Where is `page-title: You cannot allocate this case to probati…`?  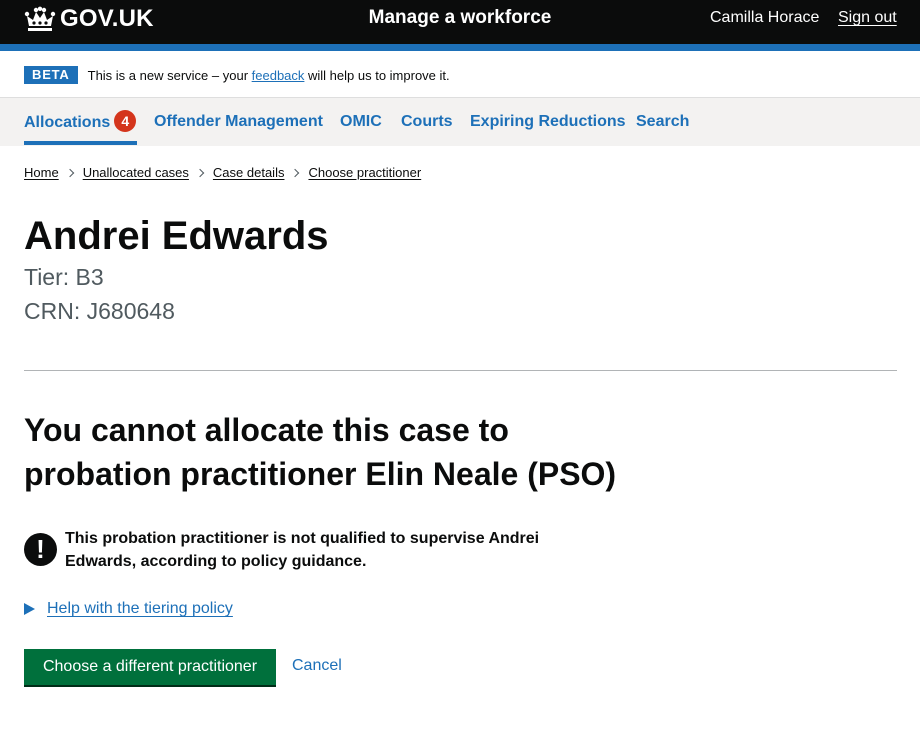 page-title: You cannot allocate this case to probati… is located at coordinates (320, 452).